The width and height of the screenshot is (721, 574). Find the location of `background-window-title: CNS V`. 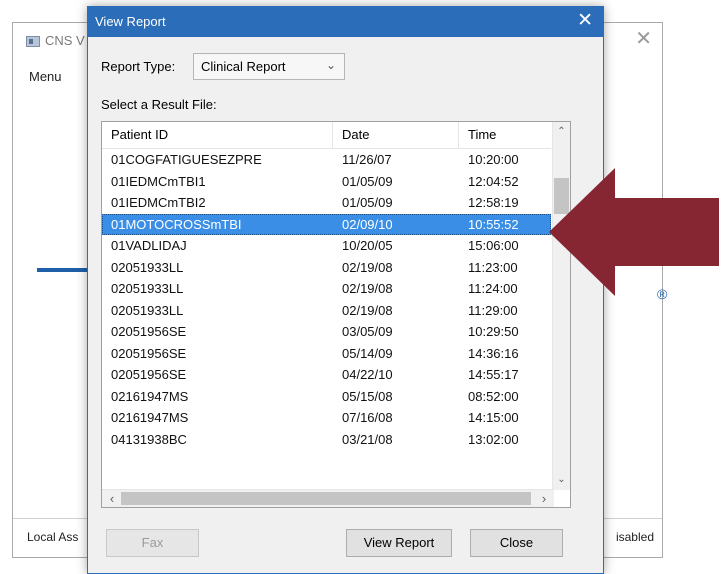

background-window-title: CNS V is located at coordinates (65, 40).